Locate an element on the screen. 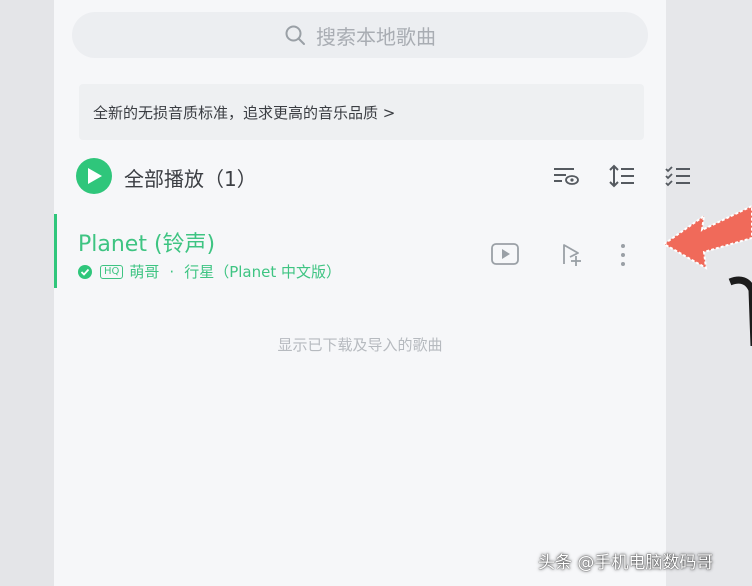 This screenshot has width=752, height=586. search-bar: 搜索本地歌曲 is located at coordinates (360, 35).